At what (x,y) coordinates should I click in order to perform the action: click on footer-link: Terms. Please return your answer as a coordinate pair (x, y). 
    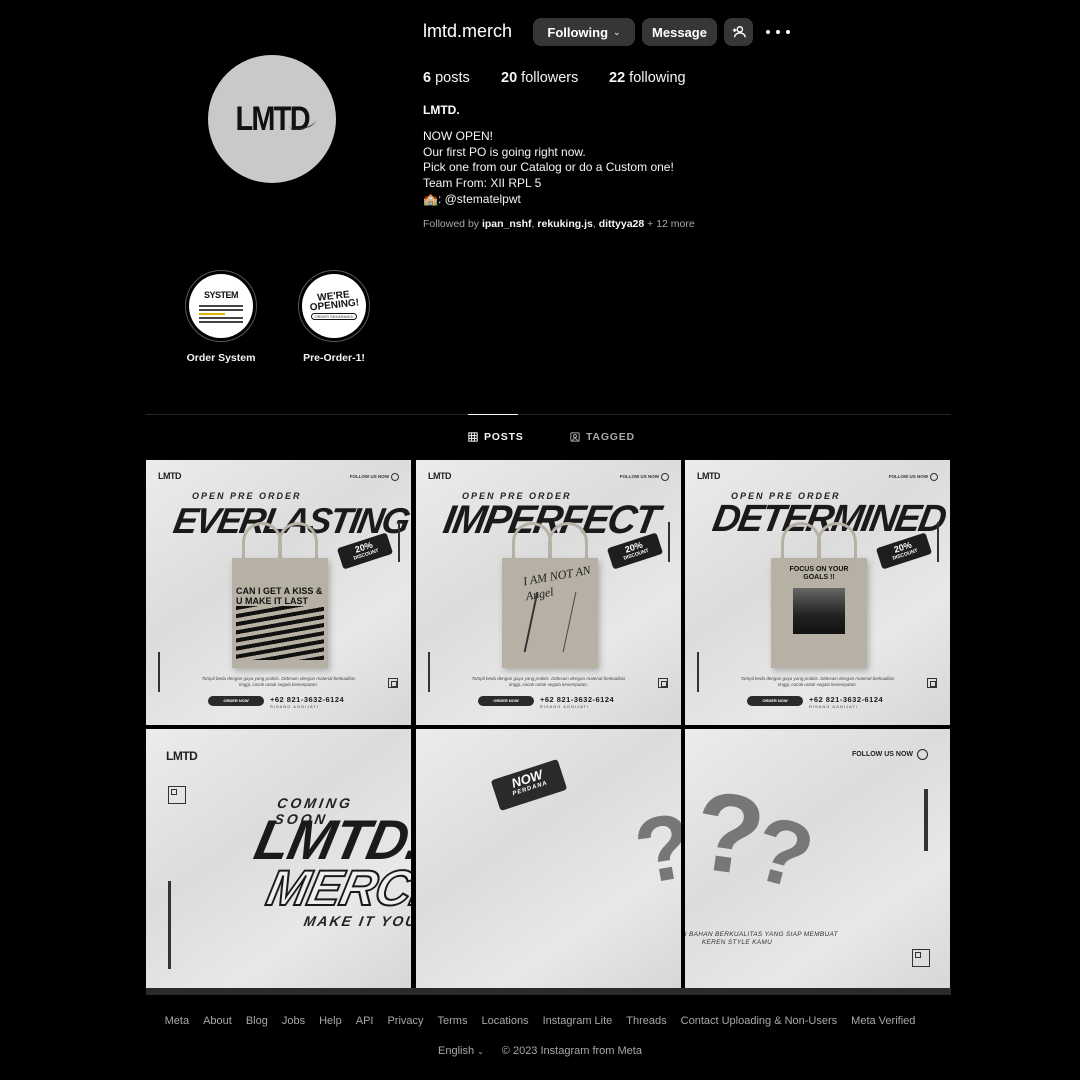
    Looking at the image, I should click on (453, 1021).